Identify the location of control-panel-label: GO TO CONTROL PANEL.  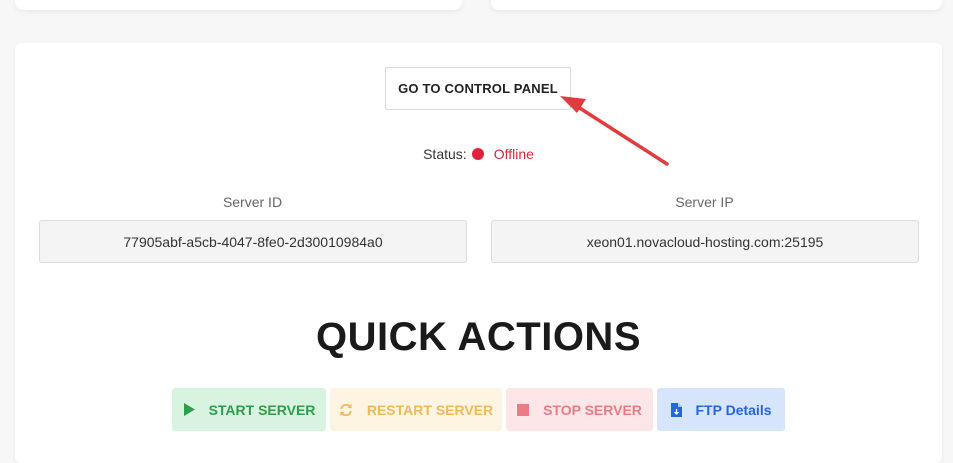
(478, 88).